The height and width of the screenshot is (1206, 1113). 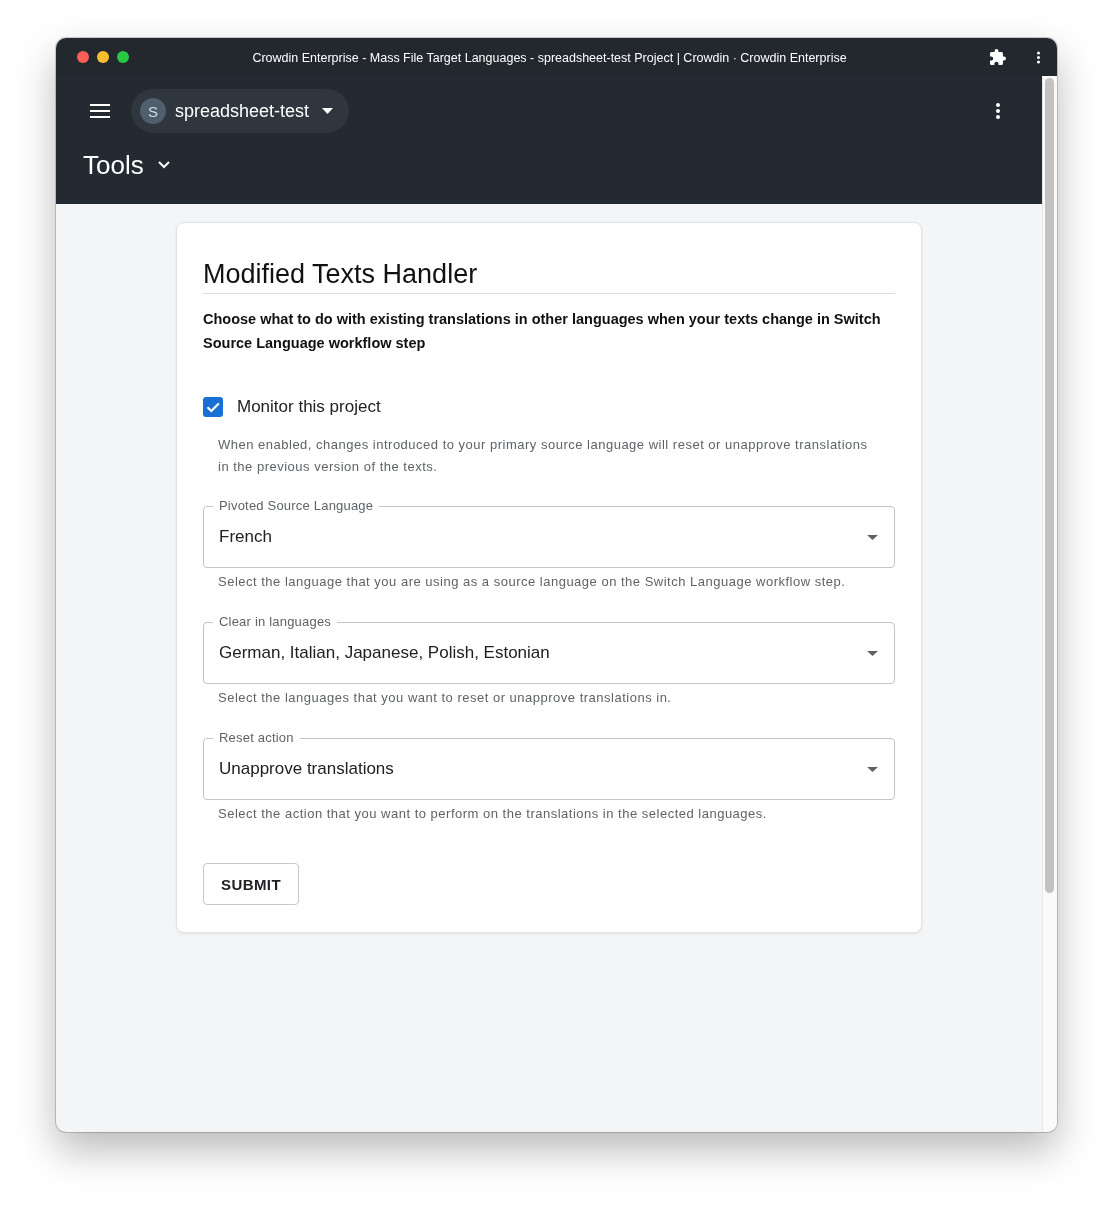 I want to click on helper-text: When enabled, changes introduced to your primary source language will reset or unapprove translations in the previous version of the texts., so click(x=543, y=456).